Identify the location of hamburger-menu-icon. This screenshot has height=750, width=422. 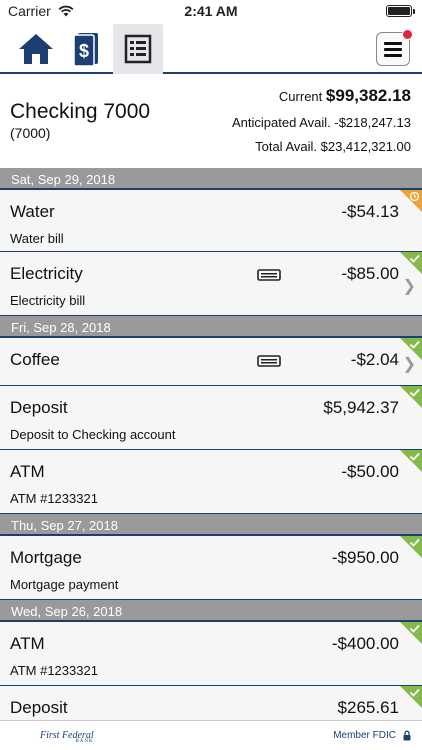
(393, 49).